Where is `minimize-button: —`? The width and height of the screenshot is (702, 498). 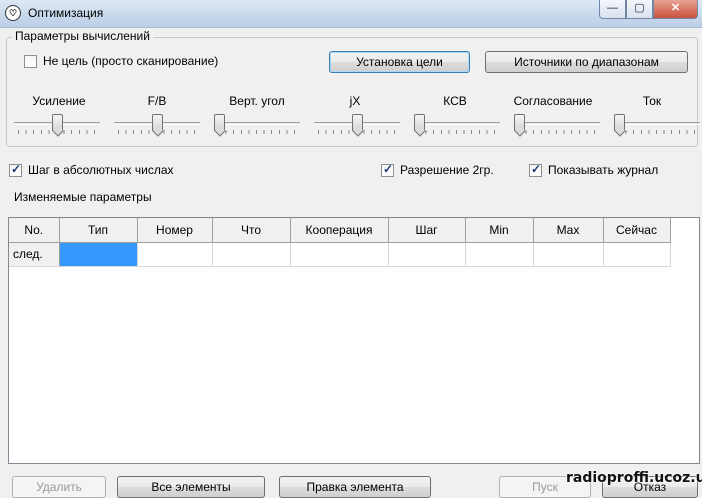
minimize-button: — is located at coordinates (612, 9).